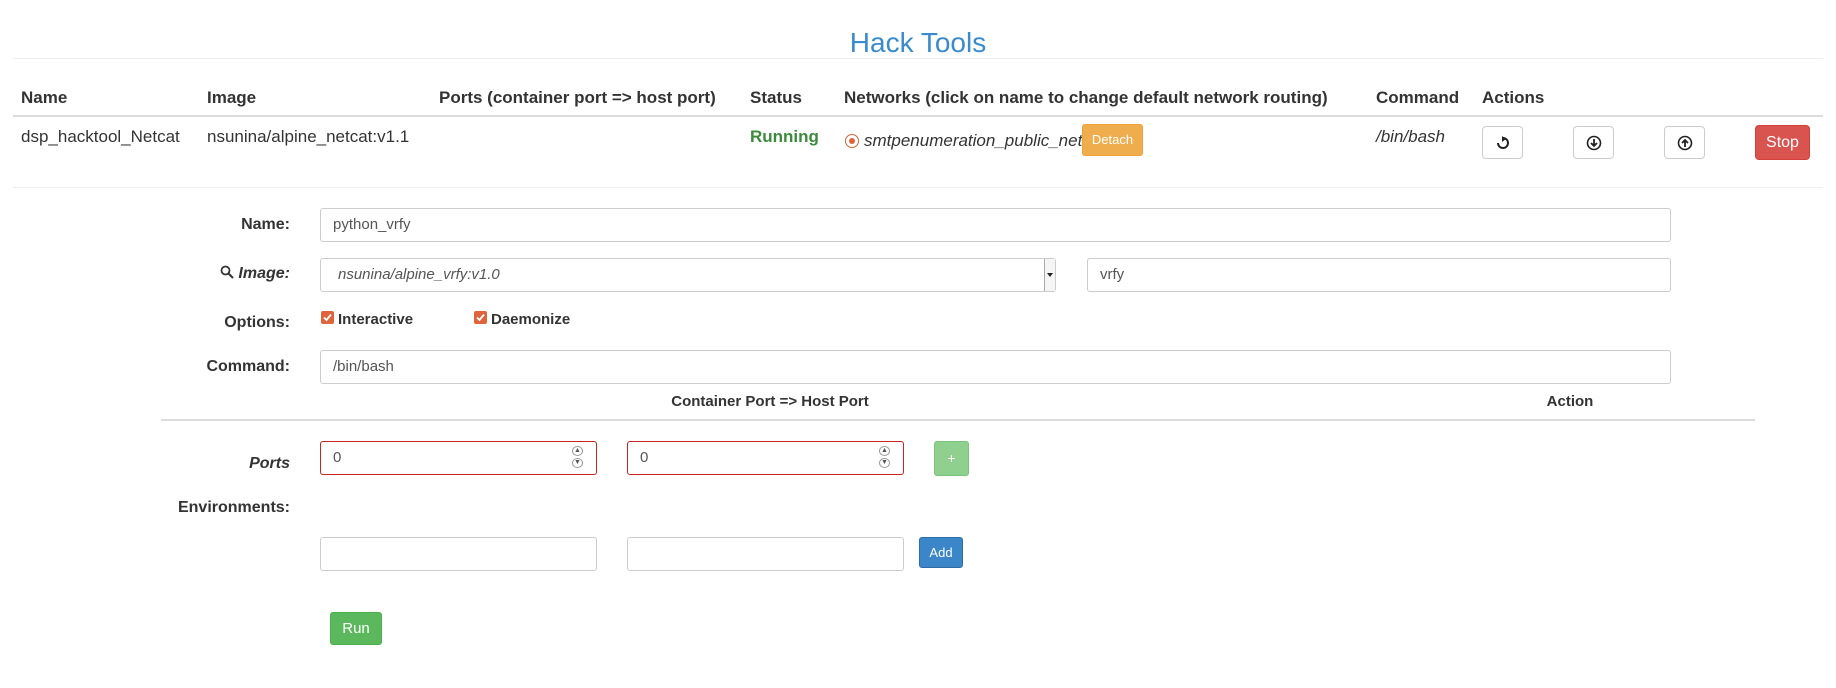 This screenshot has height=688, width=1836. I want to click on row-status: Running, so click(784, 136).